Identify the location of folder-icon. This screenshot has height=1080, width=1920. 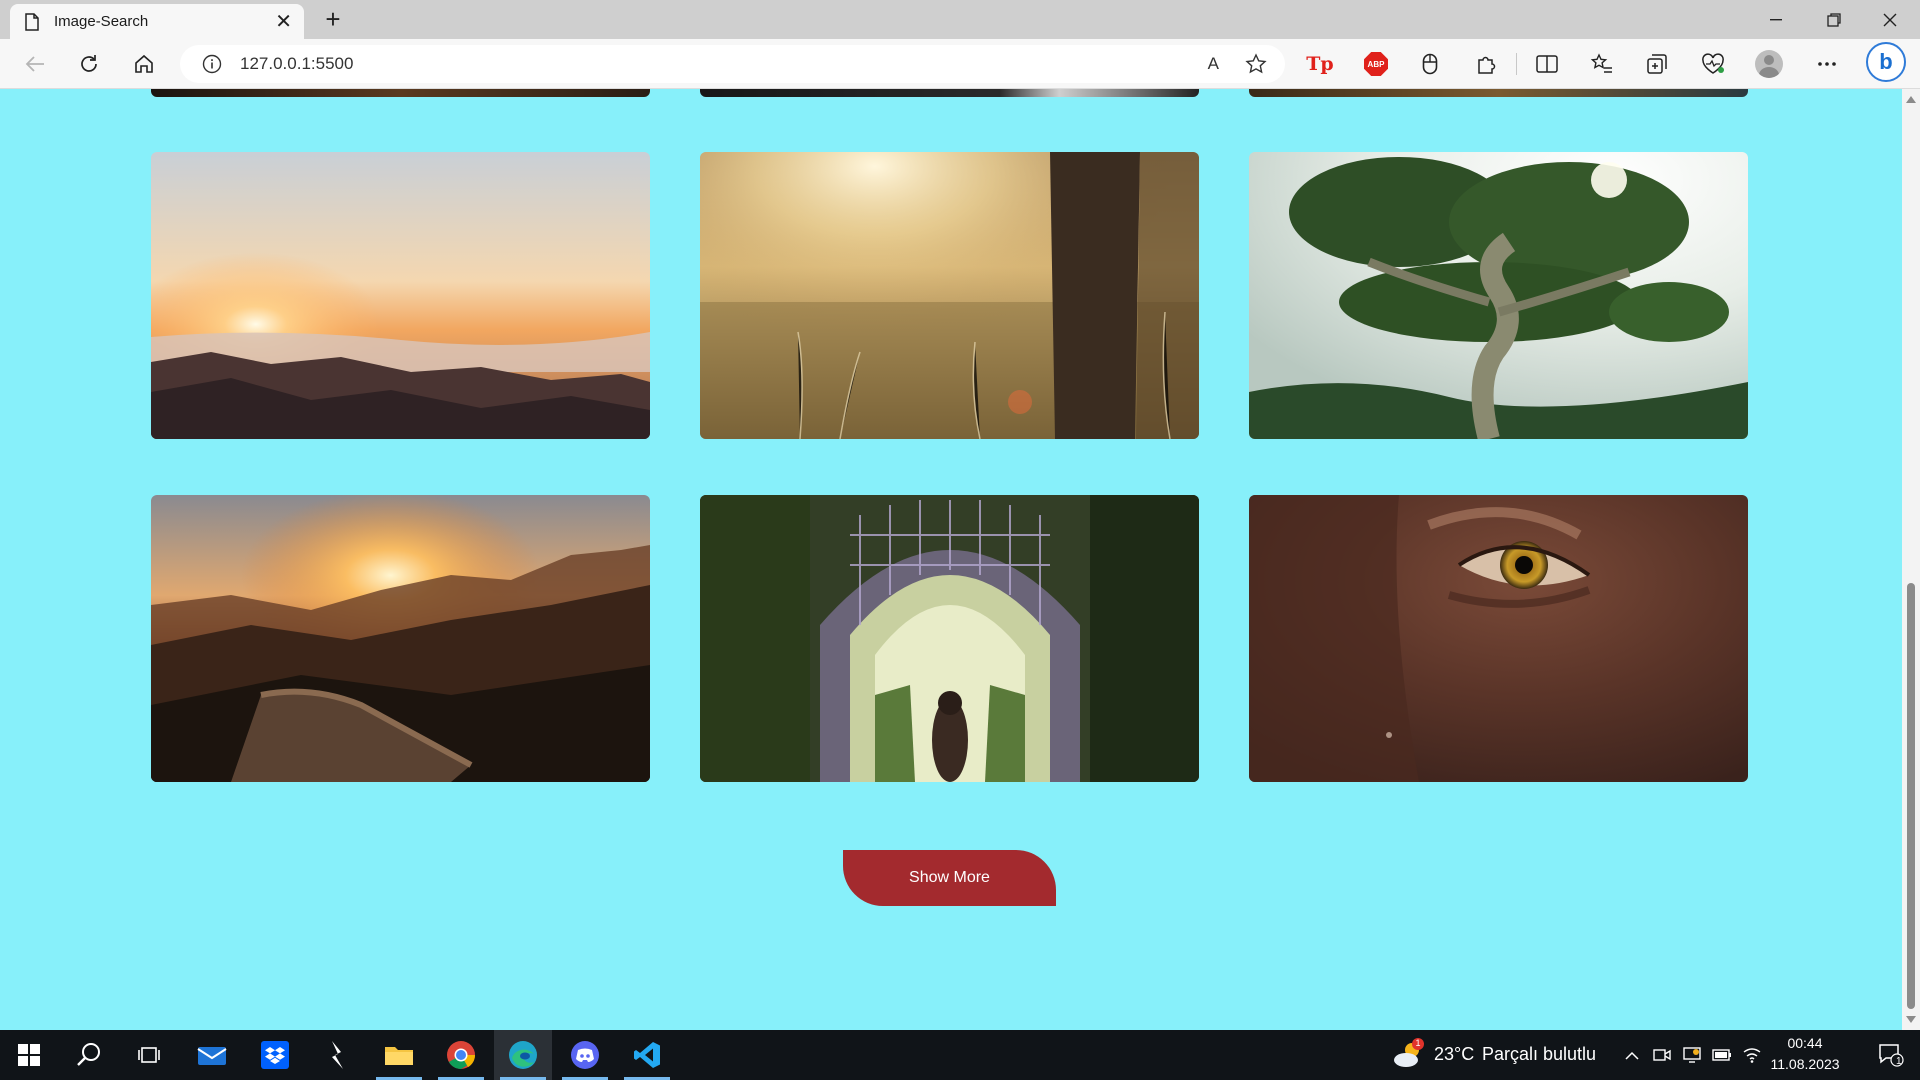
(399, 1056).